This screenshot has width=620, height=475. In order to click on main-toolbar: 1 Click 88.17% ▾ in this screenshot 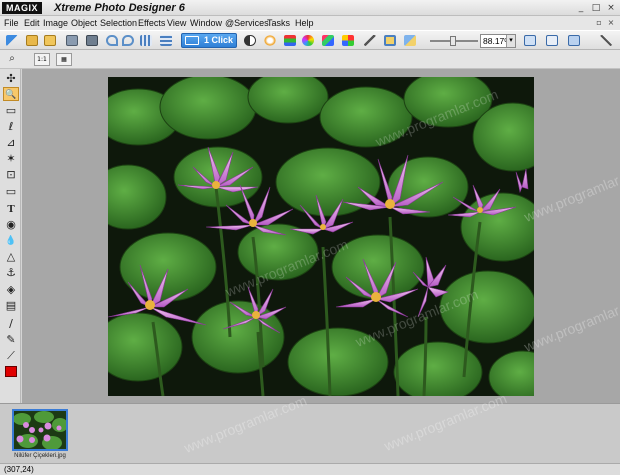, I will do `click(310, 40)`.